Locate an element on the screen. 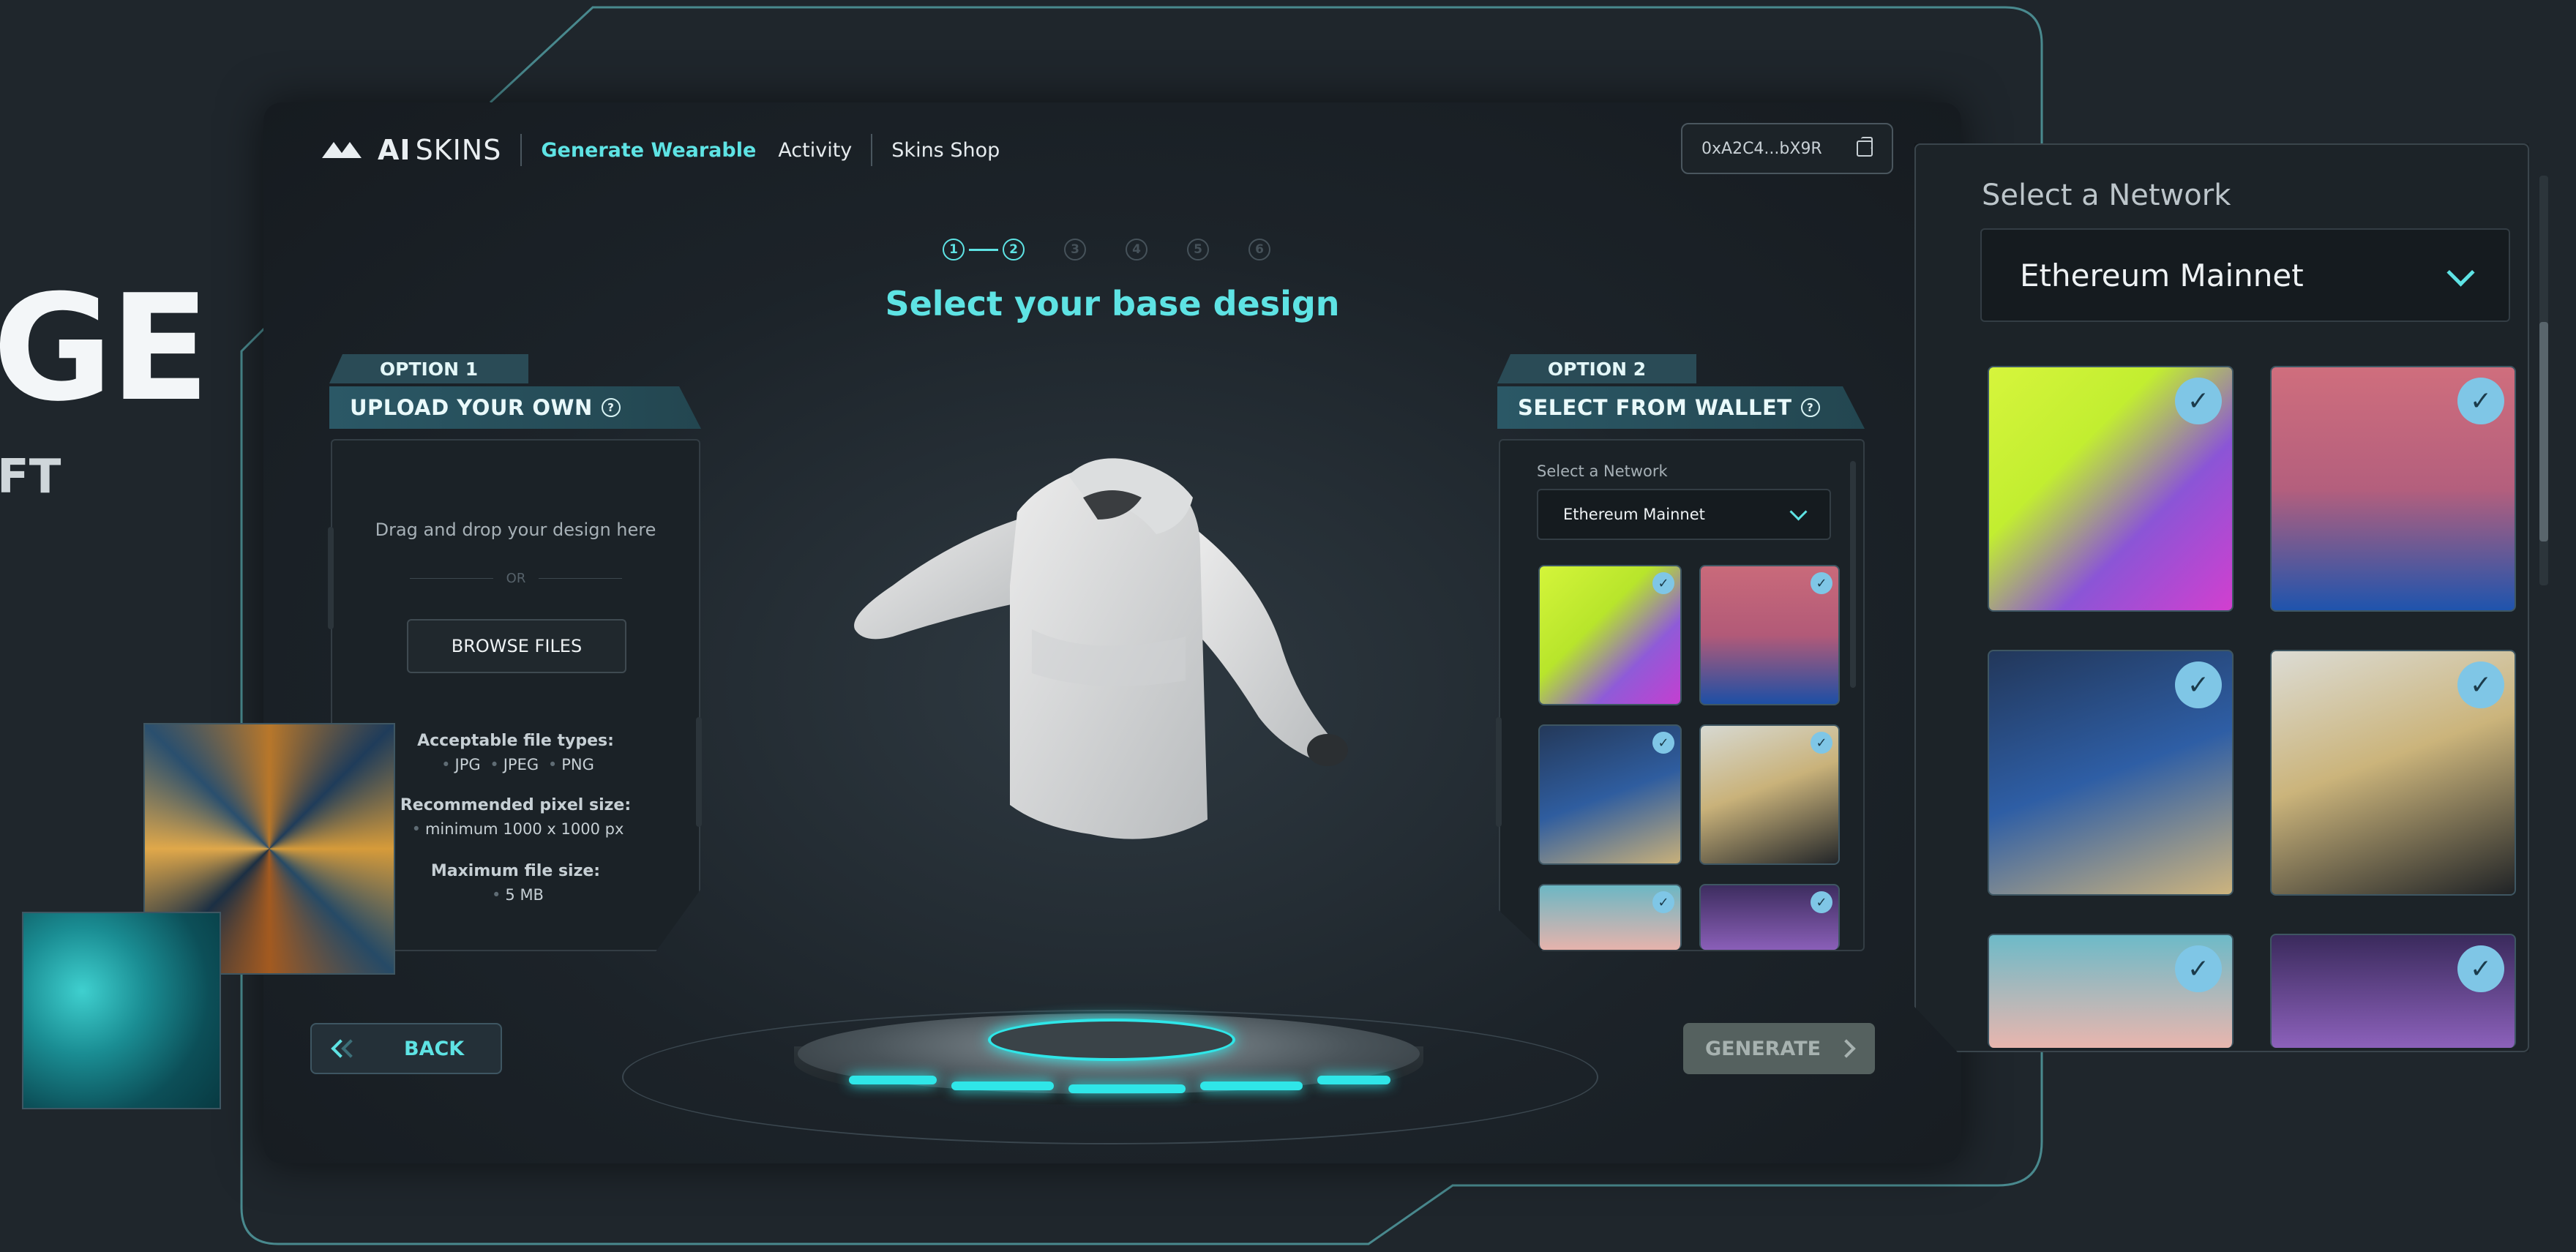  page-title: Select your base design is located at coordinates (1112, 303).